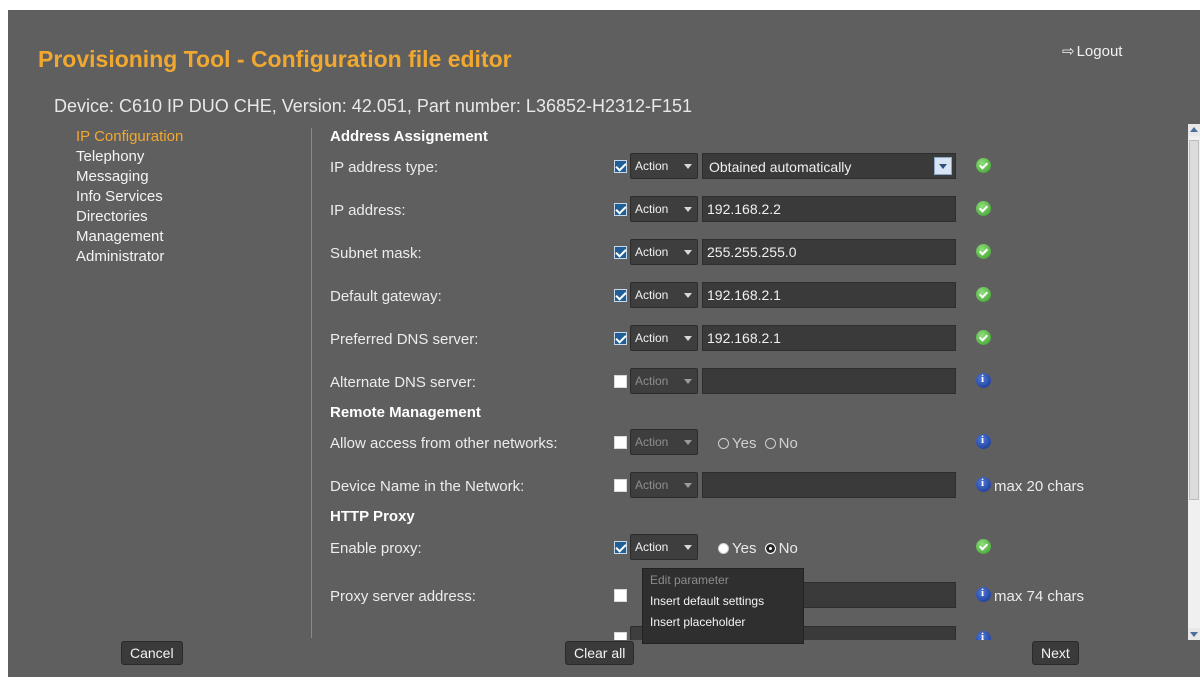  What do you see at coordinates (829, 338) in the screenshot?
I see `preferred-dns-input` at bounding box center [829, 338].